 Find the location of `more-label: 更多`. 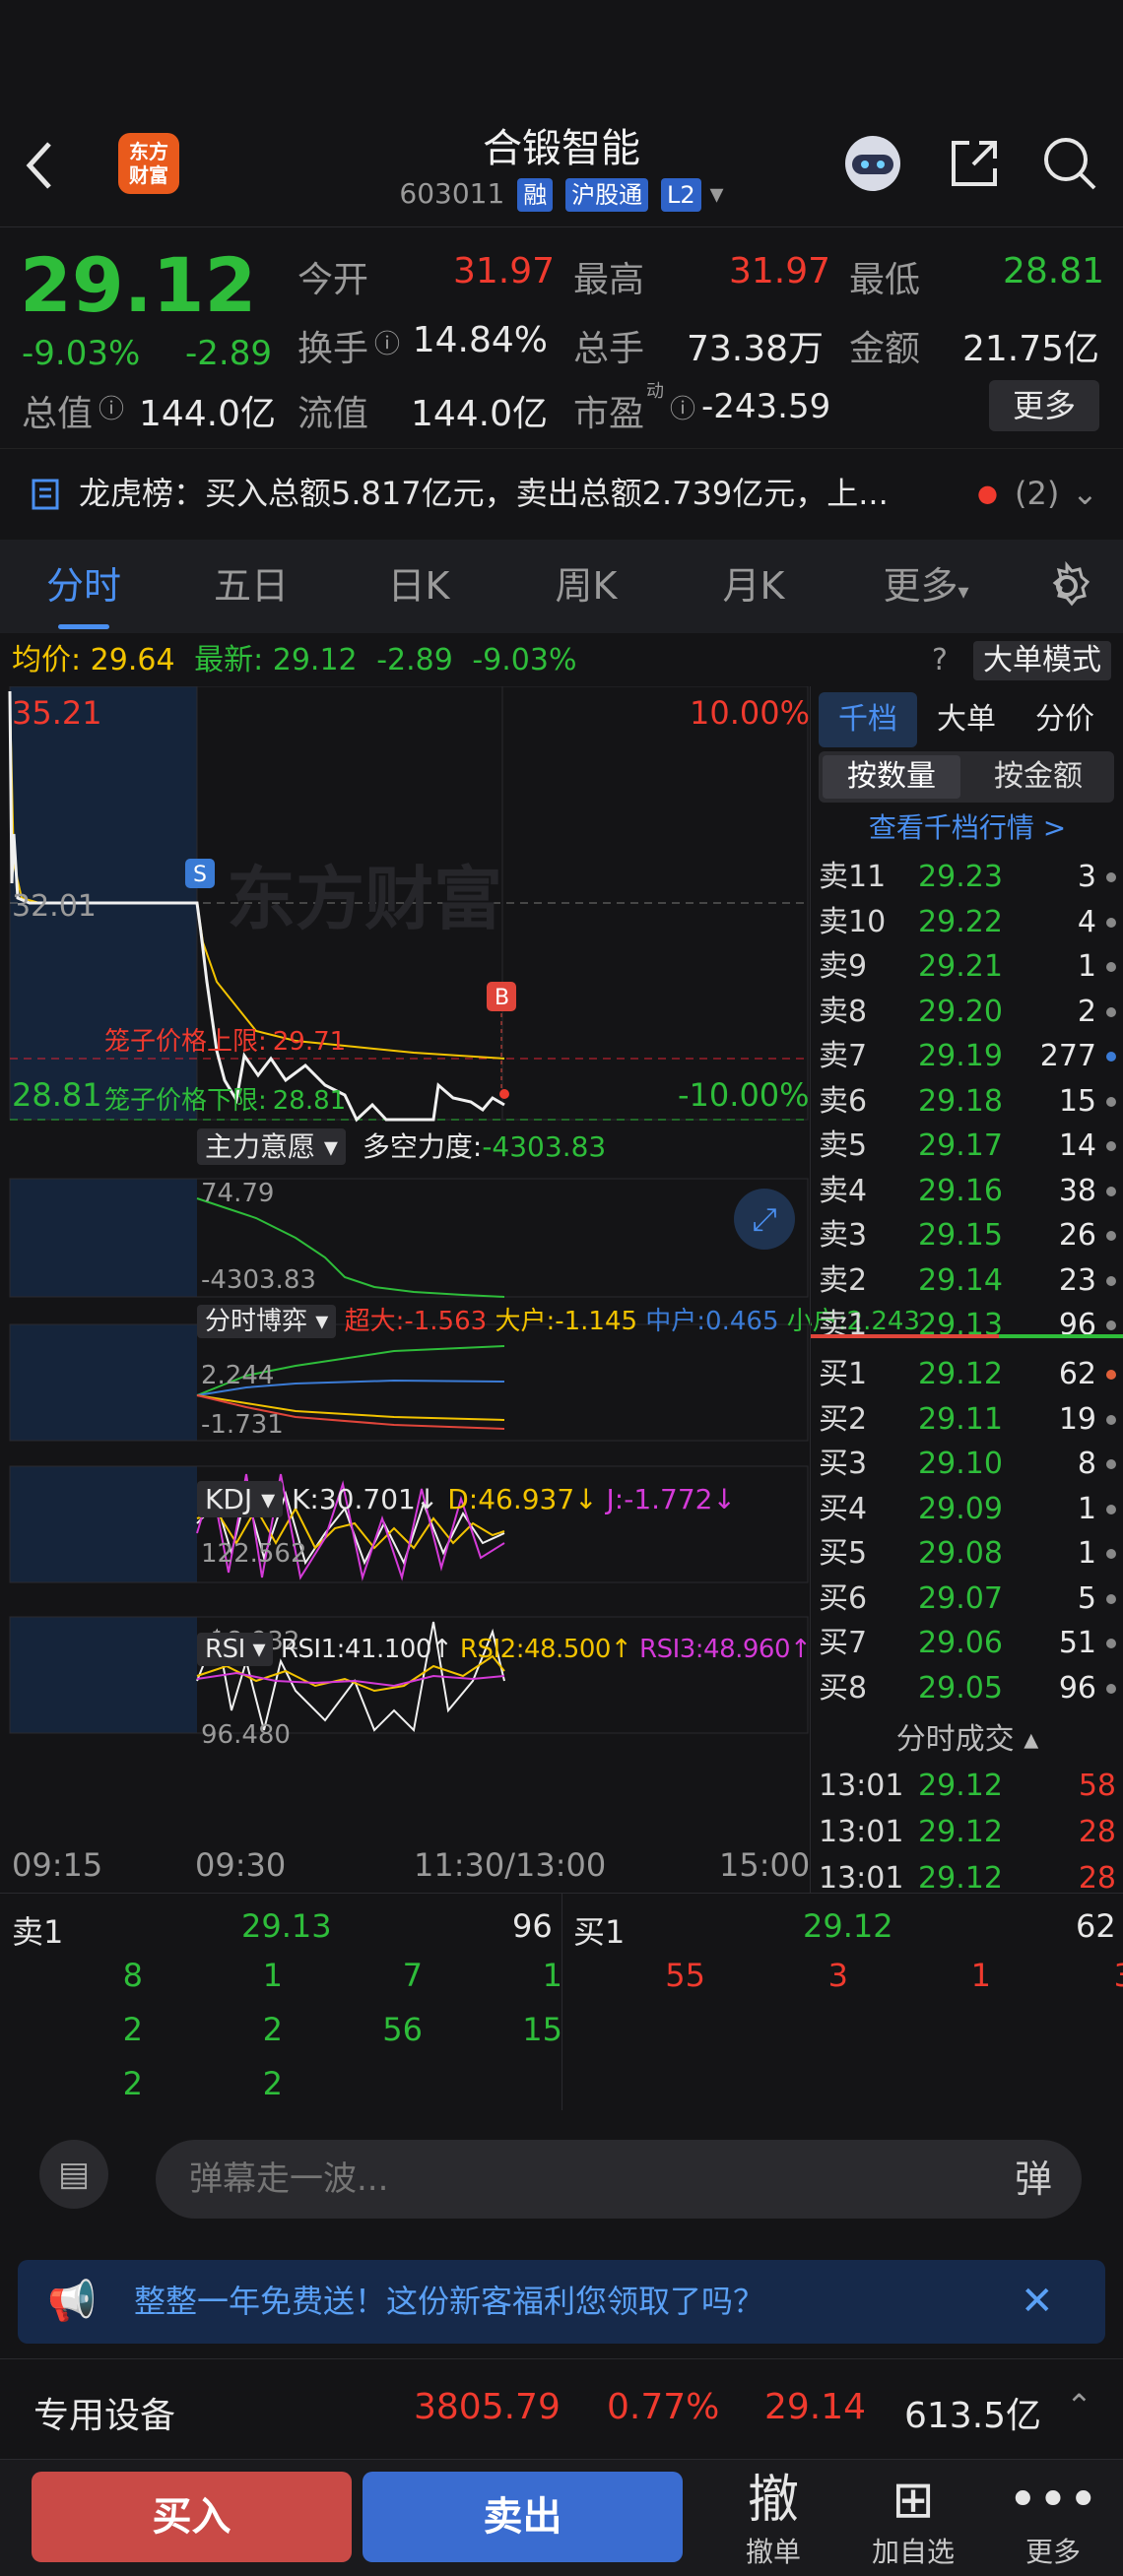

more-label: 更多 is located at coordinates (1052, 2552).